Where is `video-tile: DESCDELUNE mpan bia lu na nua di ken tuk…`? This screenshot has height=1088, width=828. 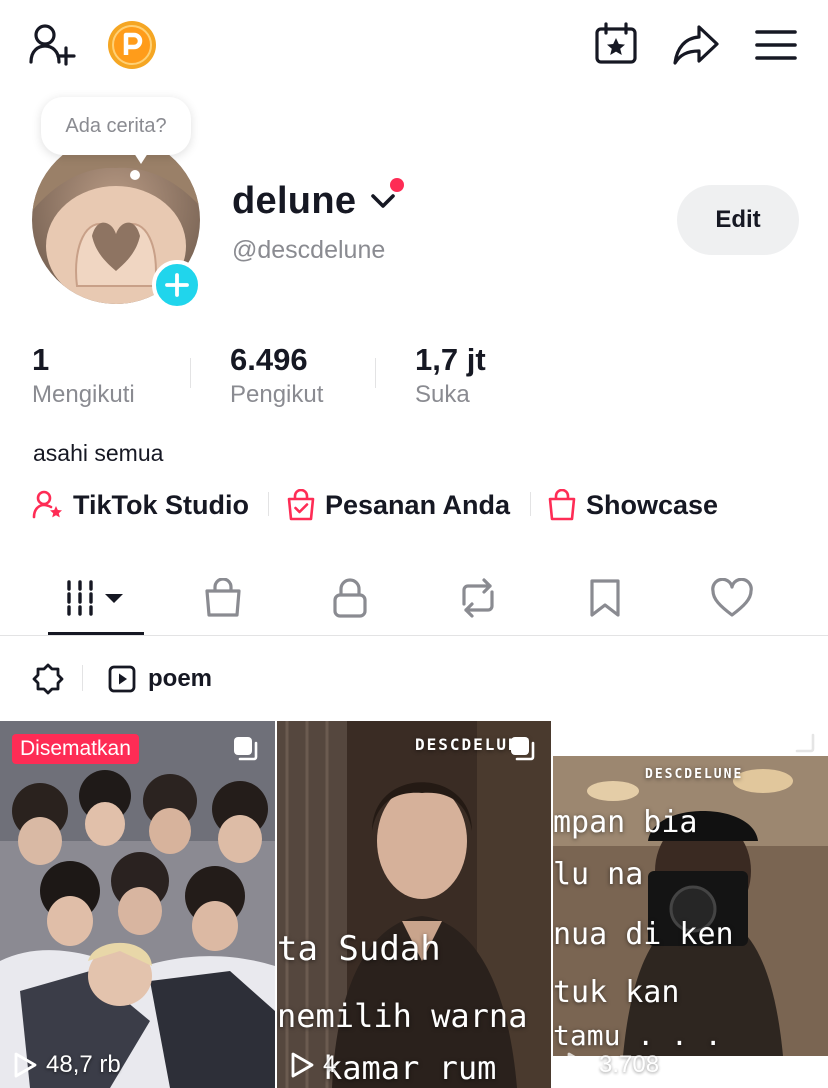
video-tile: DESCDELUNE mpan bia lu na nua di ken tuk… is located at coordinates (690, 904).